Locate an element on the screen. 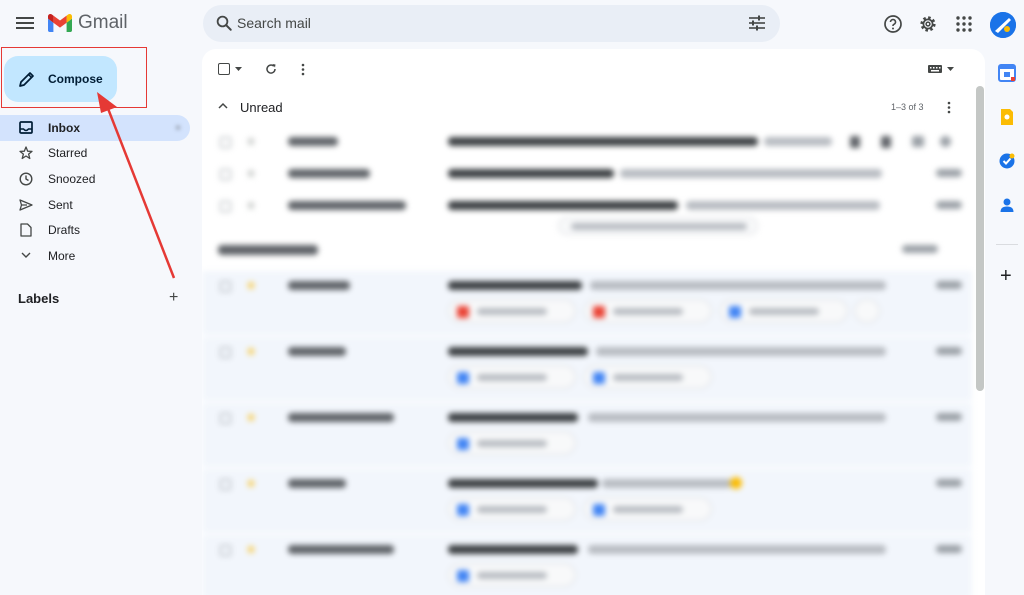  section-title-blurred is located at coordinates (268, 250).